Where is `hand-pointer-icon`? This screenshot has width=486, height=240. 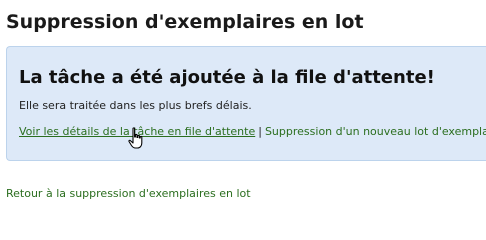
hand-pointer-icon is located at coordinates (135, 138).